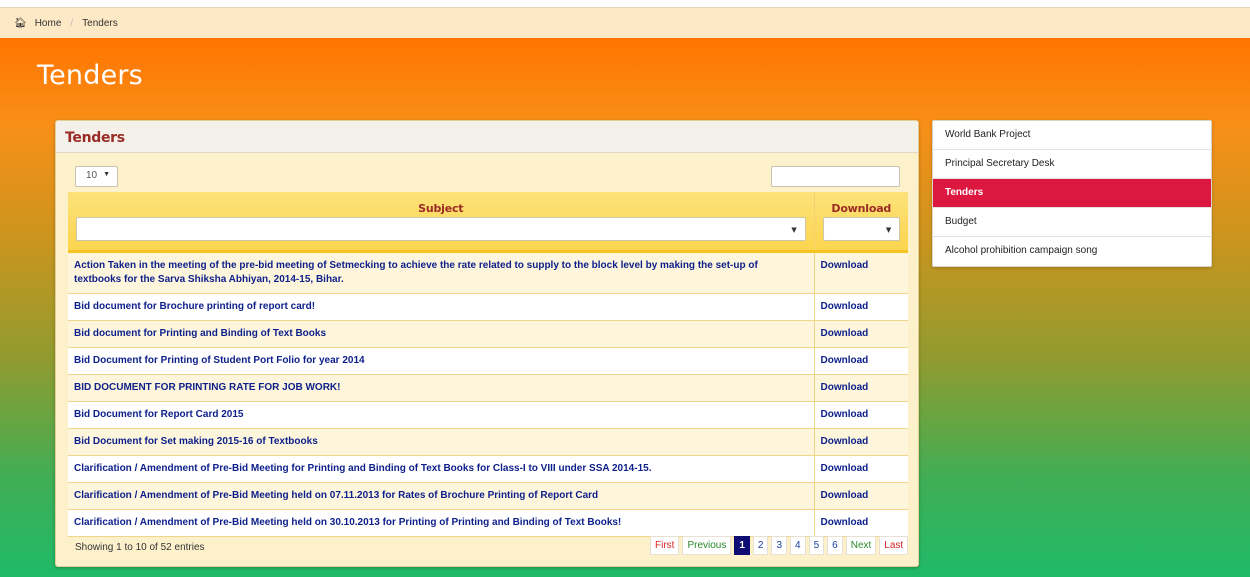  Describe the element at coordinates (760, 545) in the screenshot. I see `pager-page-2: 2` at that location.